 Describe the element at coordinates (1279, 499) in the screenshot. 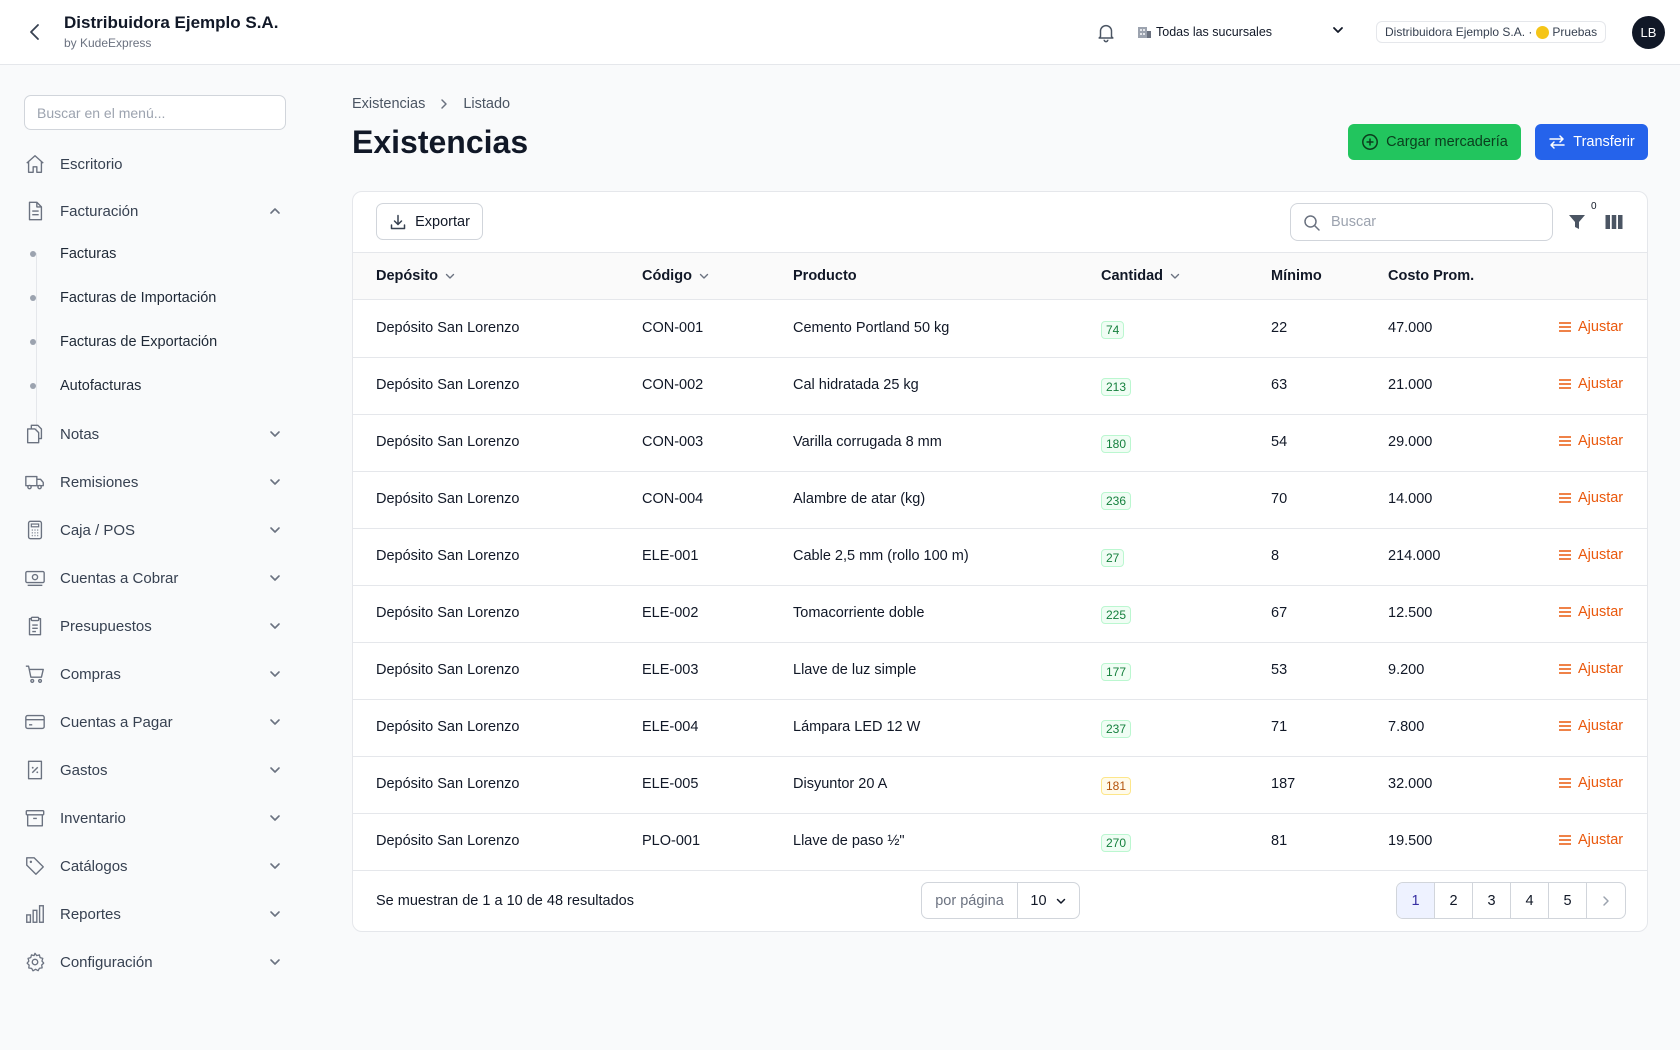

I see `cell-minimo: 70` at that location.